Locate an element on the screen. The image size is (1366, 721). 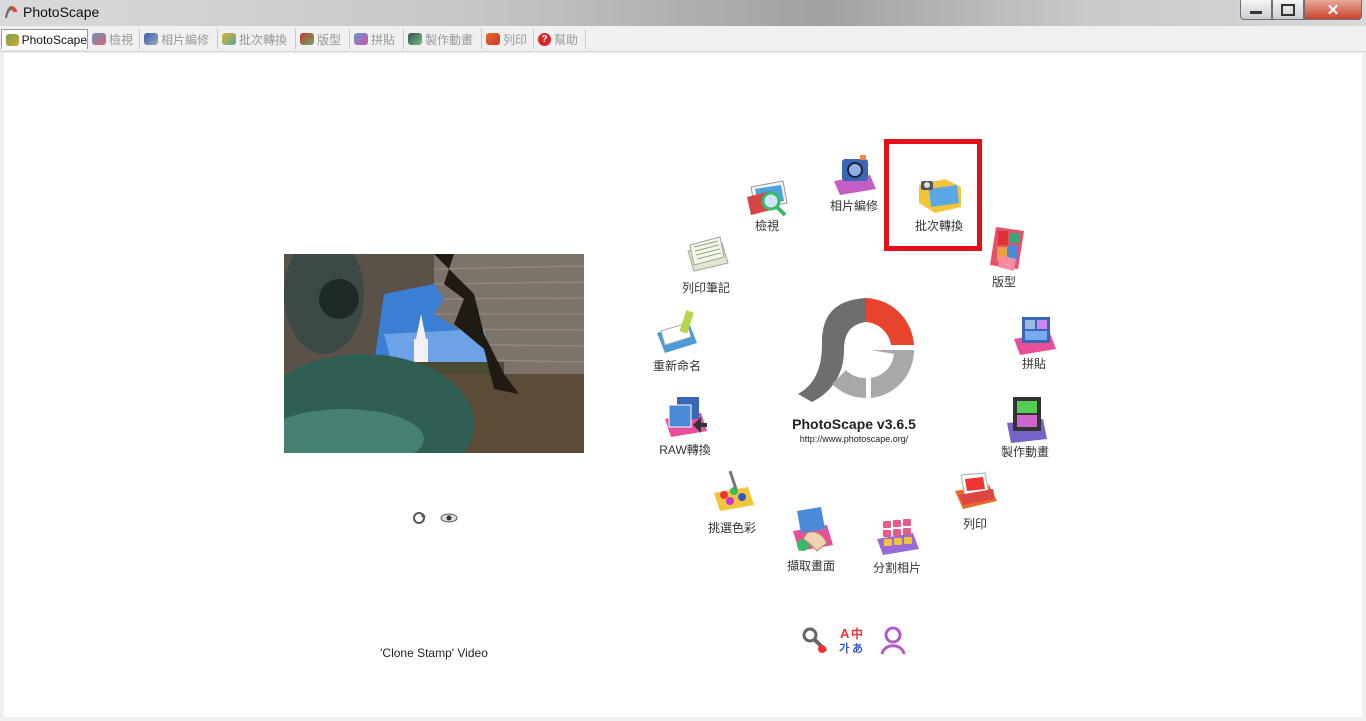
menu-rename: 重新命名 is located at coordinates (677, 341).